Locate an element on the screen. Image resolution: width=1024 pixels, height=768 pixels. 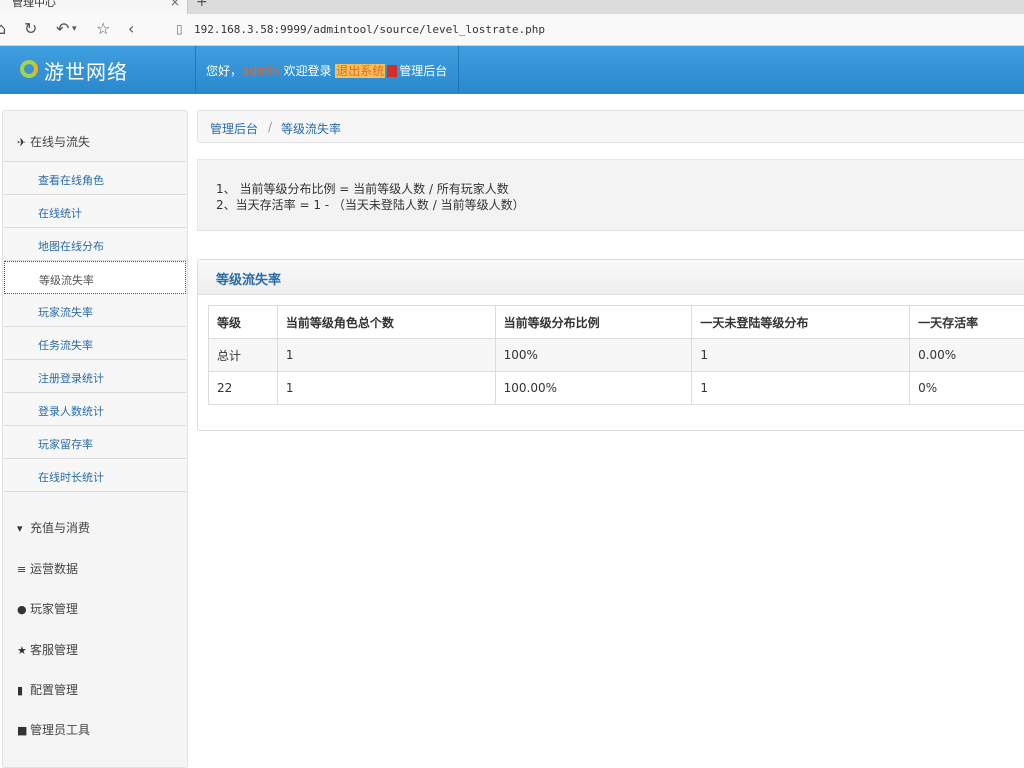
logout-link: 退出系统 is located at coordinates (360, 71).